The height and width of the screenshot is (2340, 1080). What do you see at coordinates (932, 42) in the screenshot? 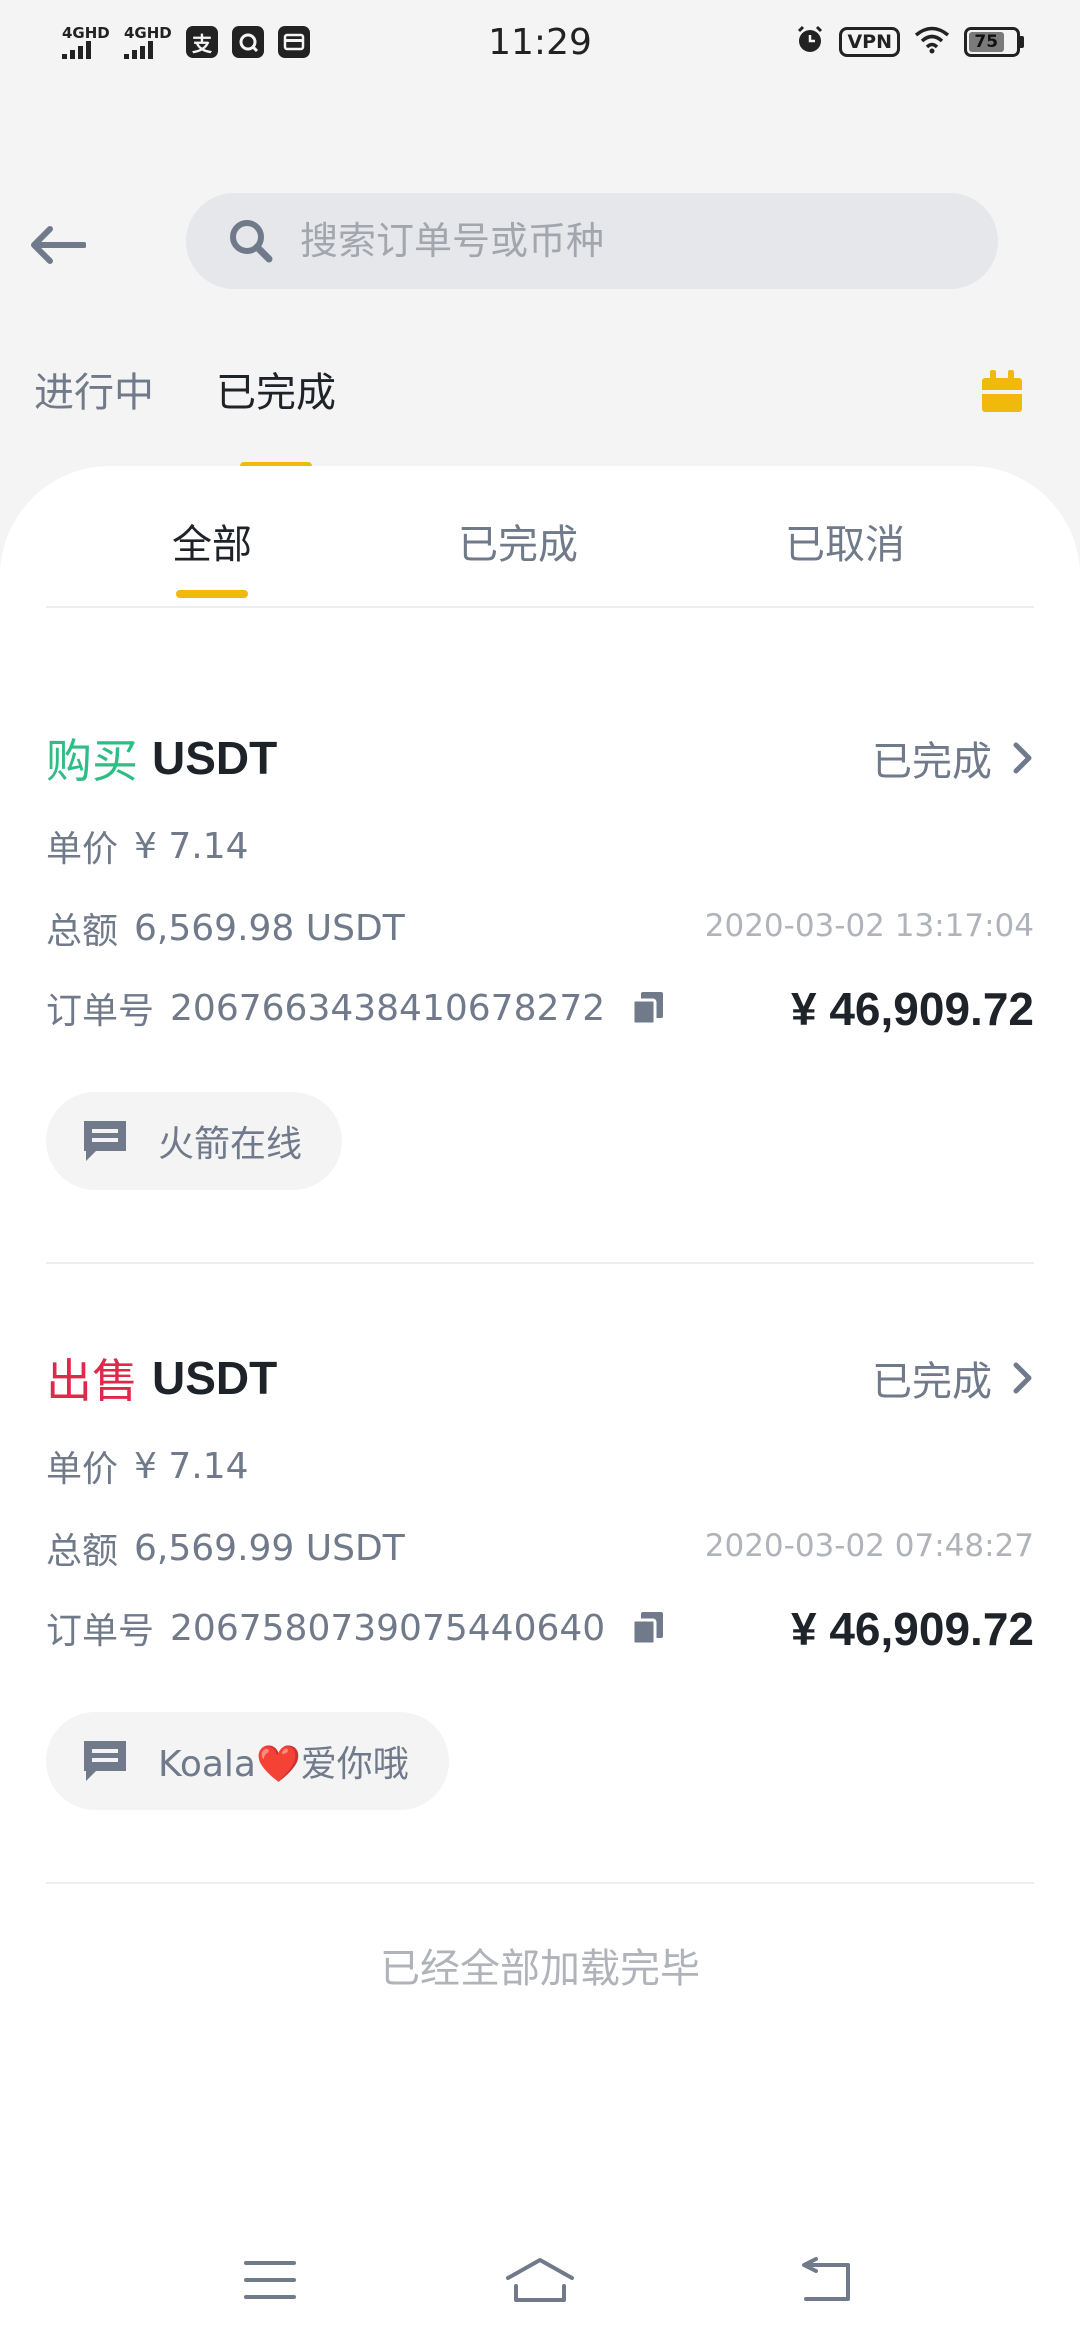
I see `wifi-icon` at bounding box center [932, 42].